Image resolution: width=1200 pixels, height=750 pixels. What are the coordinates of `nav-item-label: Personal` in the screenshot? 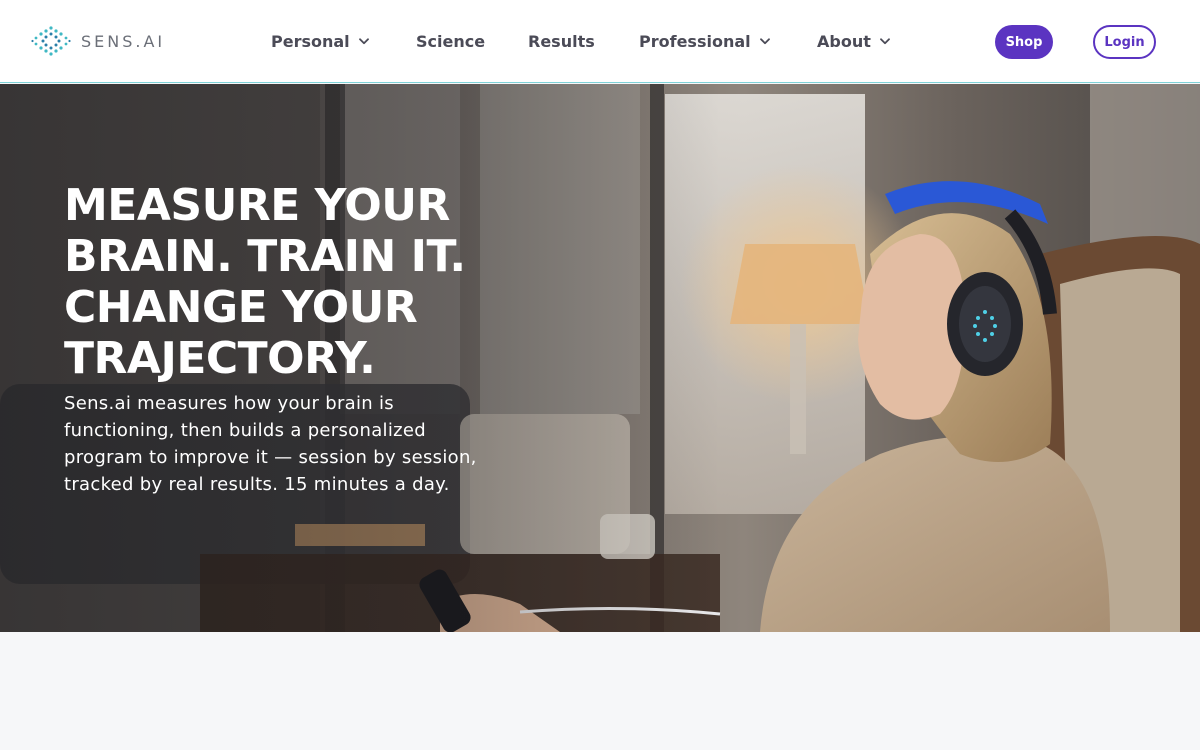 It's located at (310, 41).